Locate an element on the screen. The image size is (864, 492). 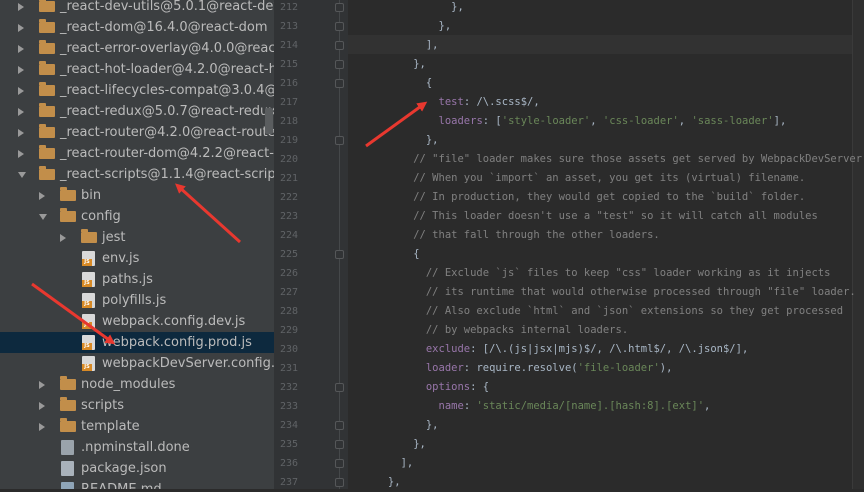
code-token: 'sass-loader' is located at coordinates (732, 121).